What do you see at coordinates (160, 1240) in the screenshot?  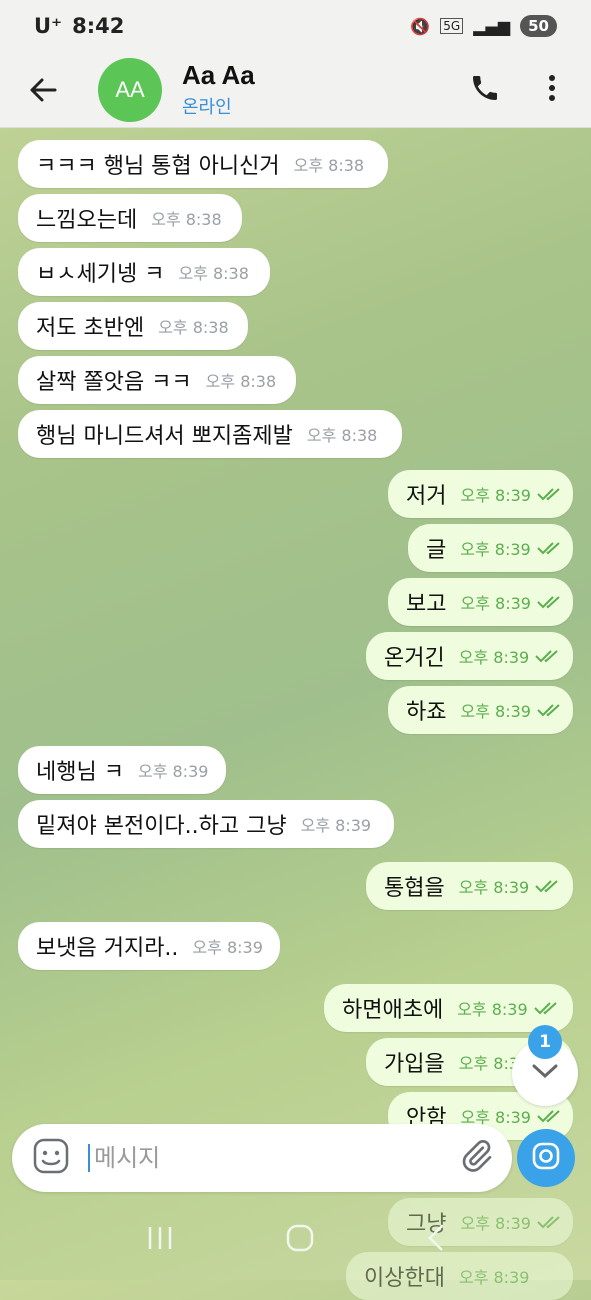 I see `recent-apps-icon` at bounding box center [160, 1240].